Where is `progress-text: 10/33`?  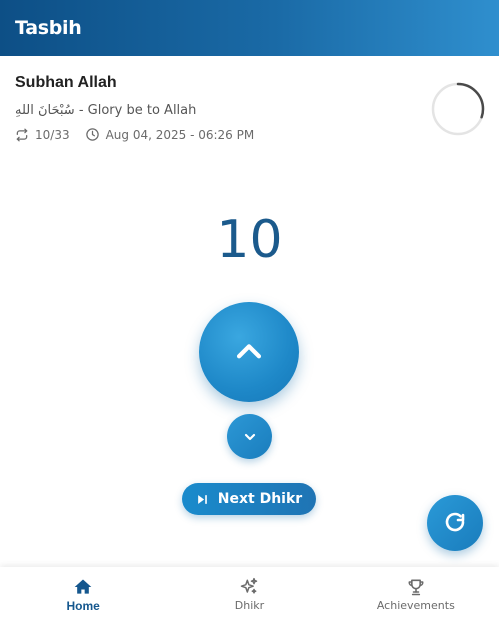 progress-text: 10/33 is located at coordinates (52, 134).